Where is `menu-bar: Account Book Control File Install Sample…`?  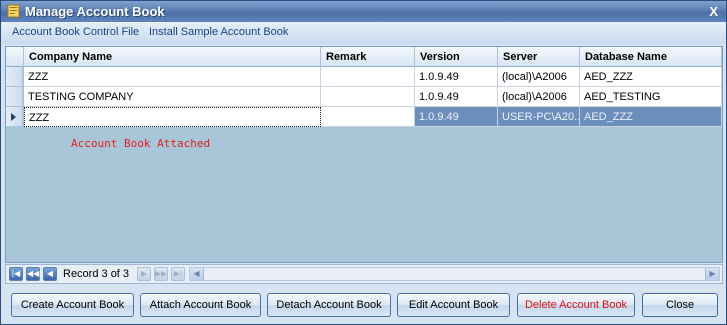
menu-bar: Account Book Control File Install Sample… is located at coordinates (363, 33).